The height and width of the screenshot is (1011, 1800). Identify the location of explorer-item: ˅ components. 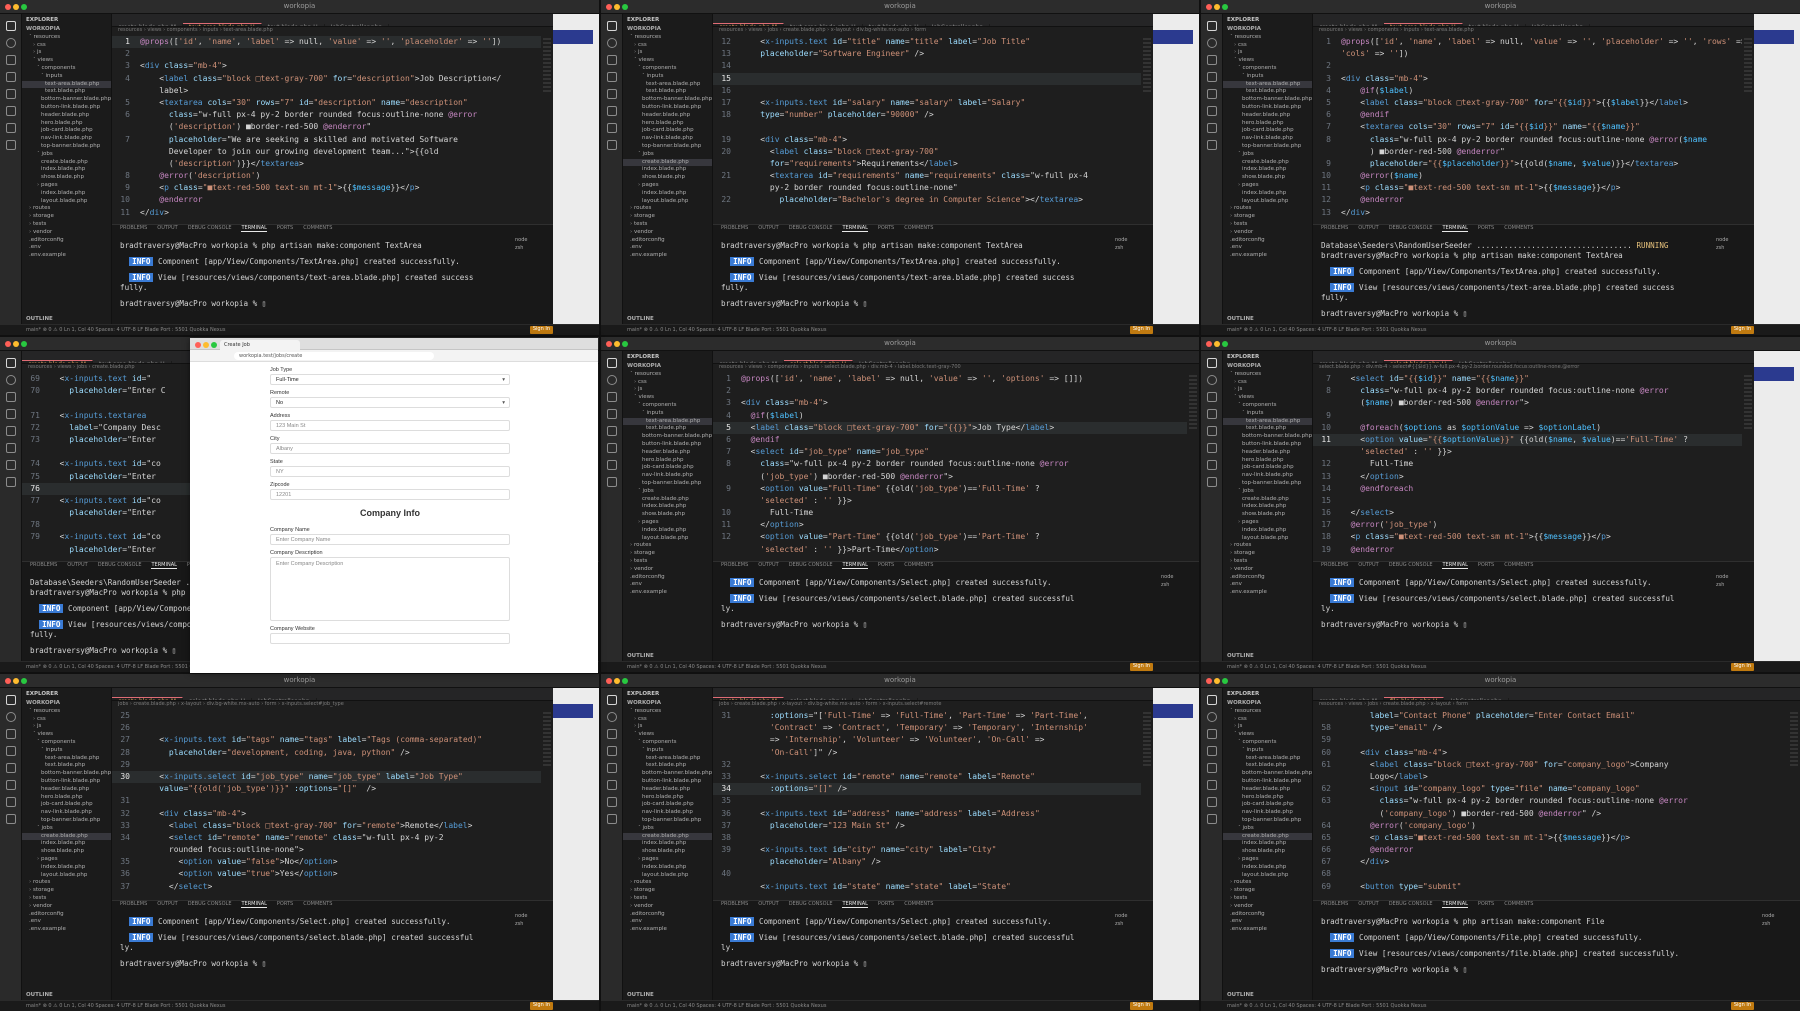
(66, 69).